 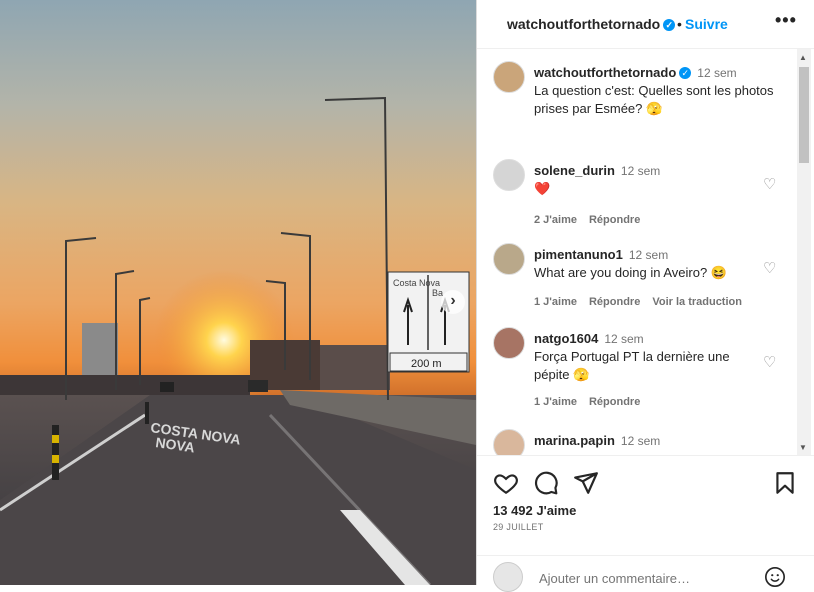 What do you see at coordinates (555, 220) in the screenshot?
I see `comment-likes: 2 J'aime` at bounding box center [555, 220].